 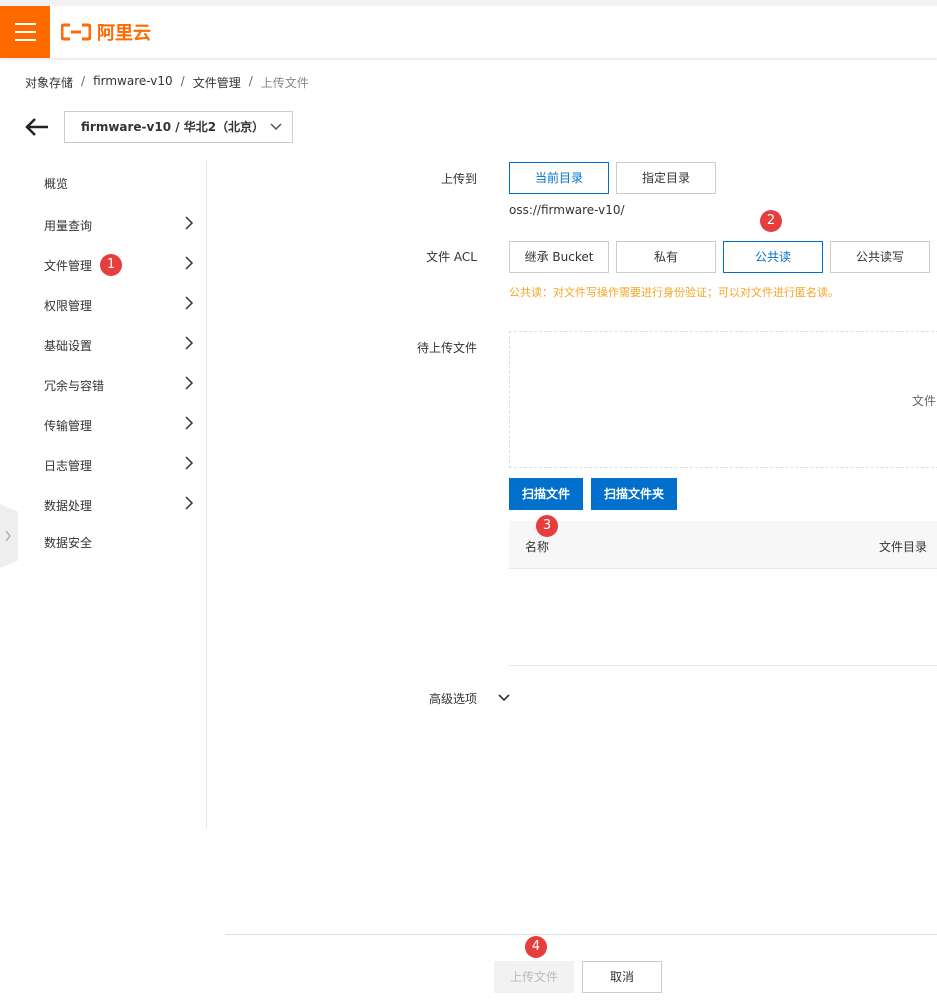 I want to click on acl-note: 公共读：对文件写操作需要进行身份验证；可以对文件进行匿名读。, so click(x=674, y=292).